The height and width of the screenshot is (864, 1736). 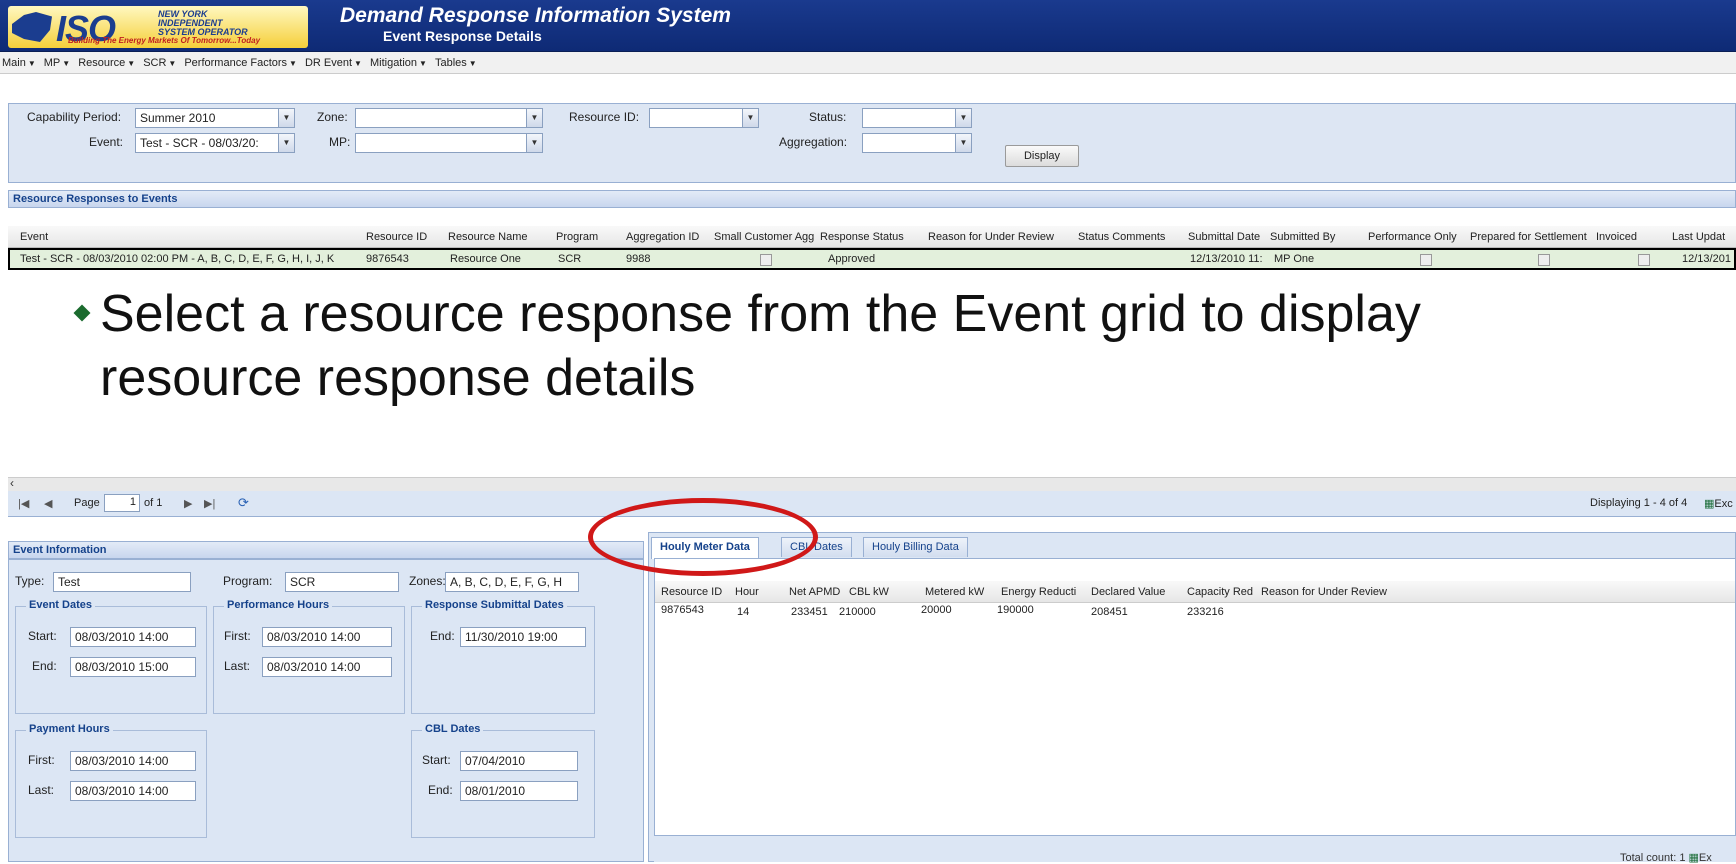 I want to click on cbl-dates-legend: CBL Dates, so click(x=453, y=729).